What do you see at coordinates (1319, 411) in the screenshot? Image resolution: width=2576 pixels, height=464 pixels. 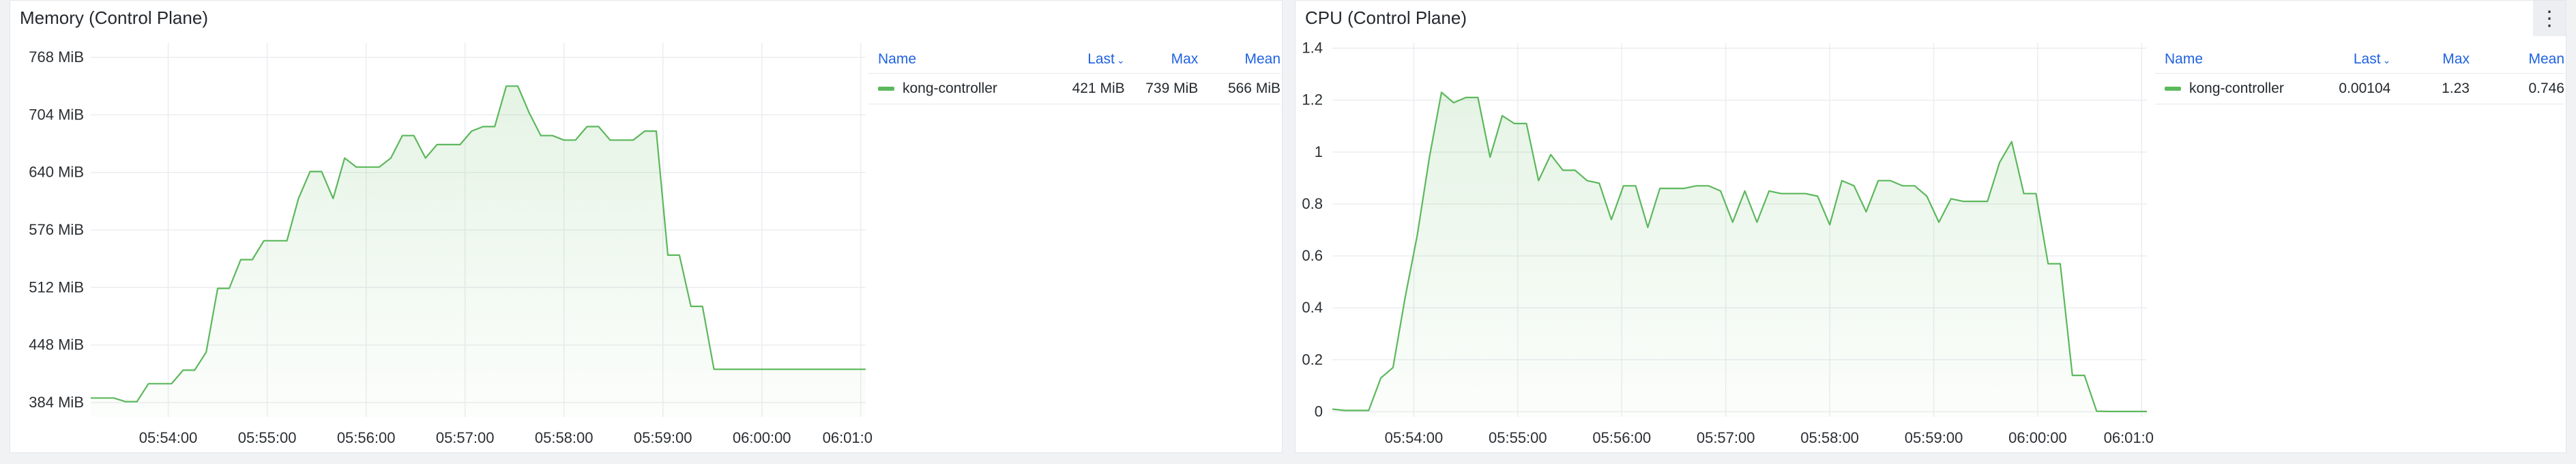 I see `y-tick-label: 0` at bounding box center [1319, 411].